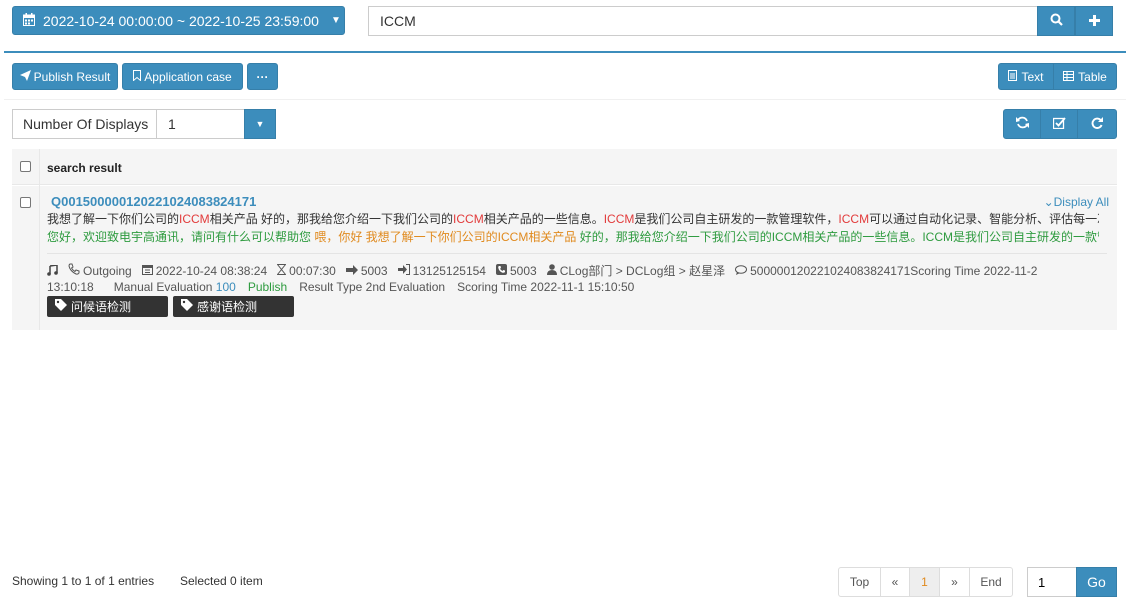 The width and height of the screenshot is (1137, 608). What do you see at coordinates (84, 124) in the screenshot?
I see `displays-label: Number Of Displays` at bounding box center [84, 124].